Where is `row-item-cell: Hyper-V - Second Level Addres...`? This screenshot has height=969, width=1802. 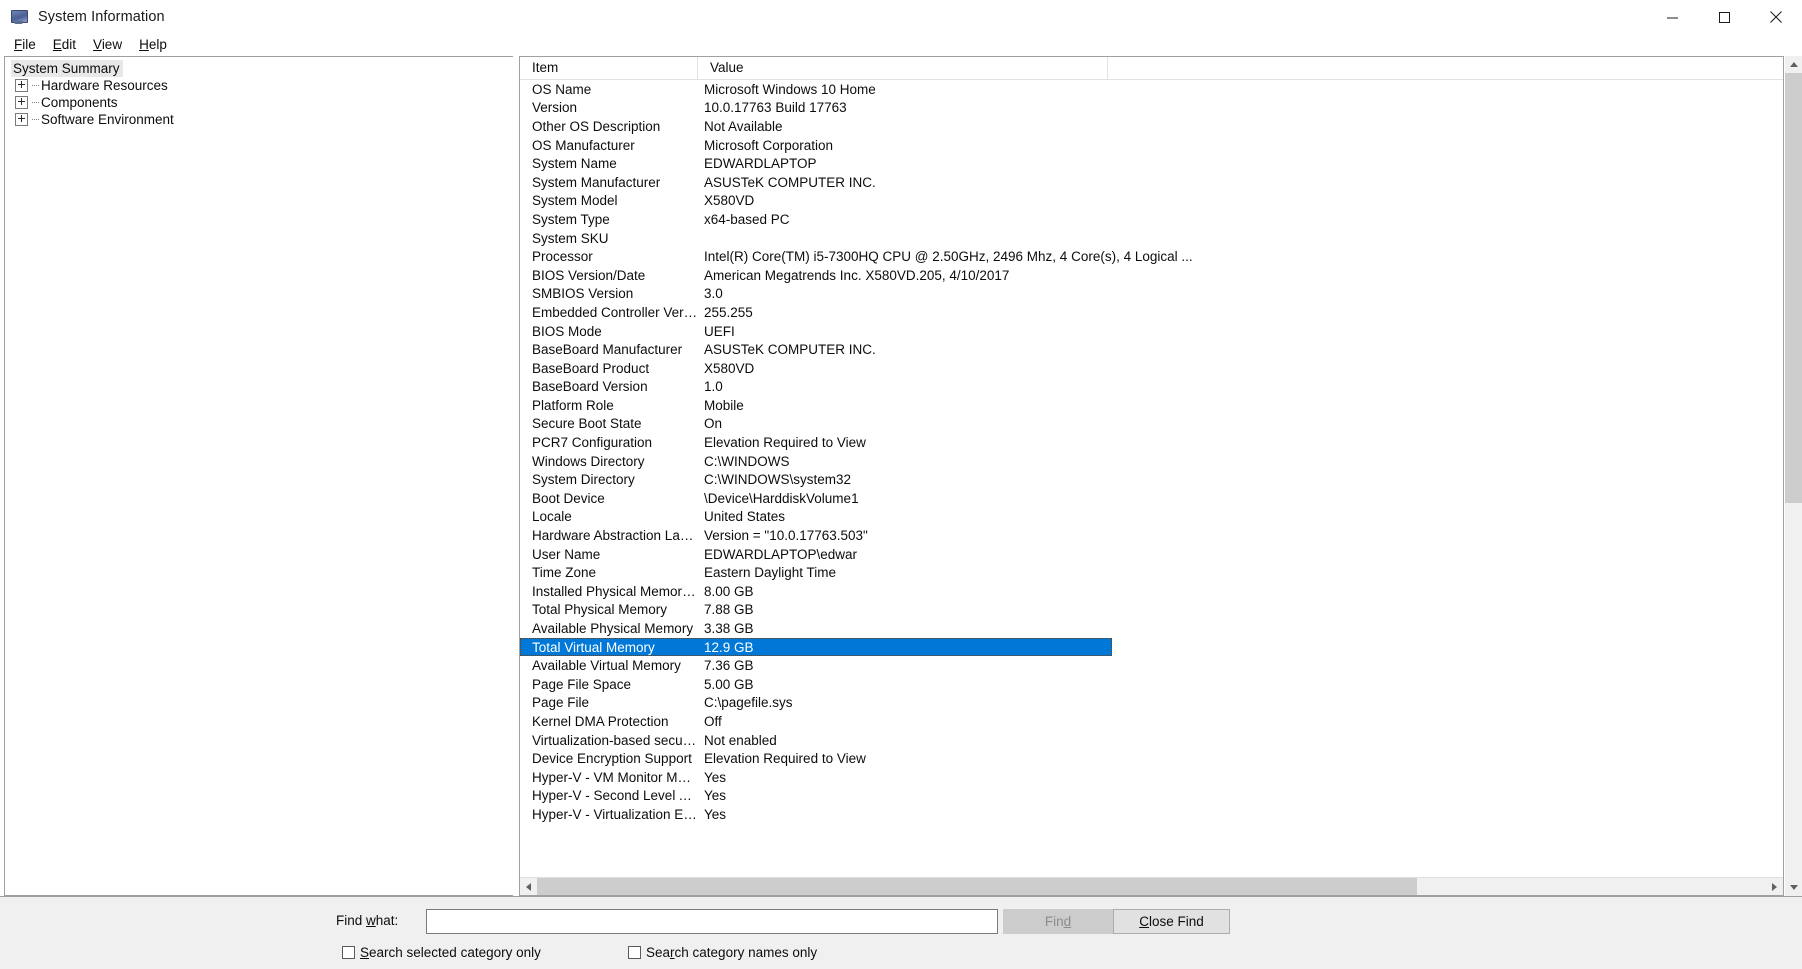
row-item-cell: Hyper-V - Second Level Addres... is located at coordinates (615, 796).